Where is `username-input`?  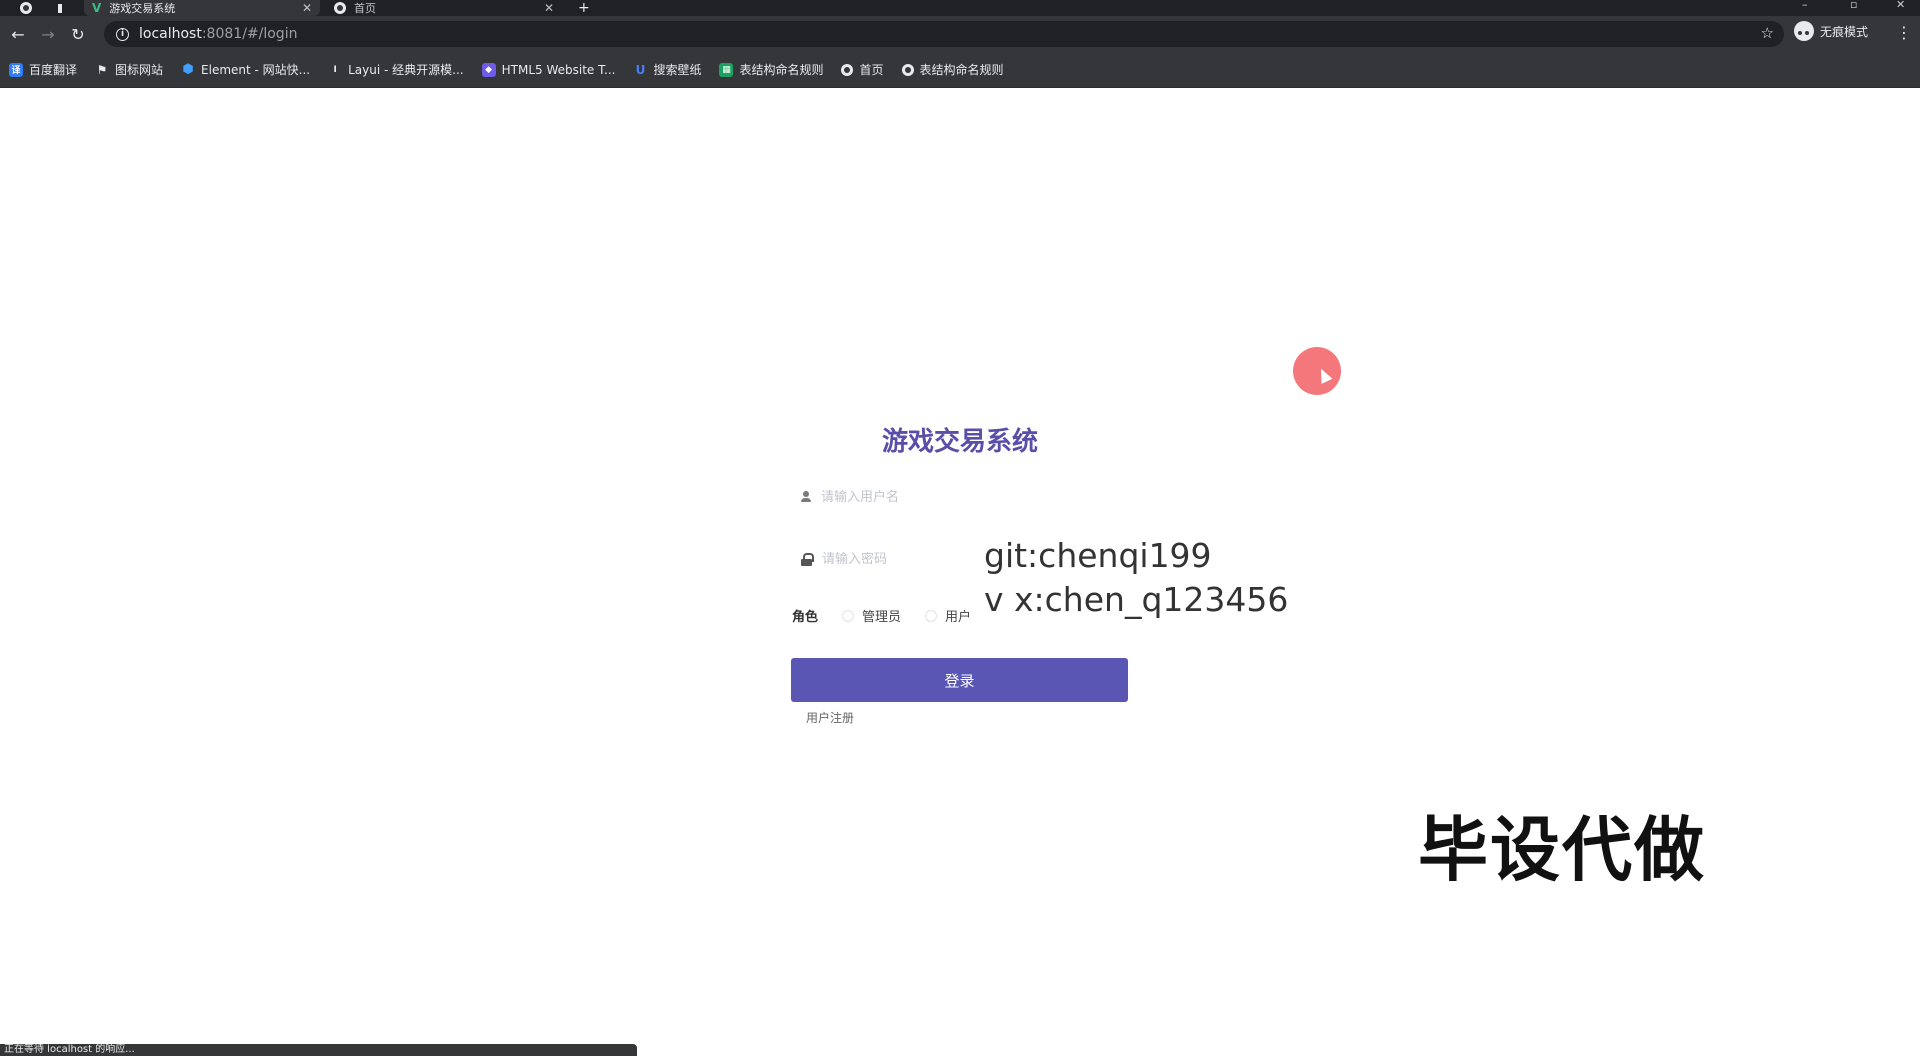 username-input is located at coordinates (961, 497).